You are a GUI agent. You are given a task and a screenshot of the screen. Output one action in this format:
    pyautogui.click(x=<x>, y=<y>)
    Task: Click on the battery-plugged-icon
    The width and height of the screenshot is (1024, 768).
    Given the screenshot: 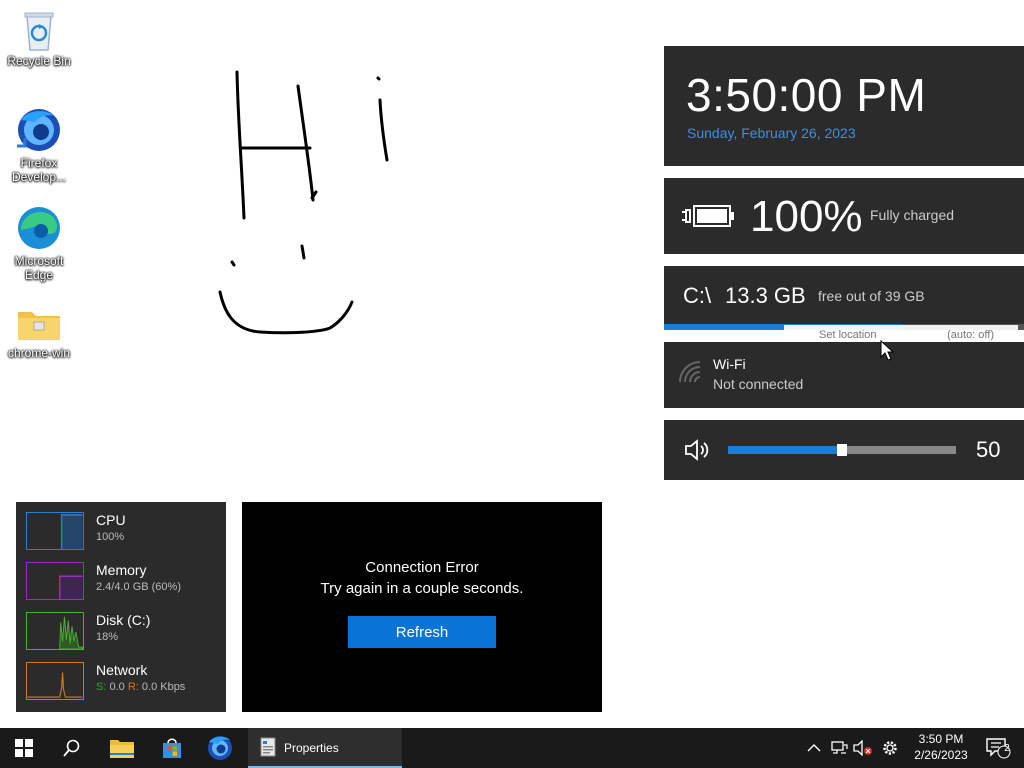 What is the action you would take?
    pyautogui.click(x=708, y=216)
    